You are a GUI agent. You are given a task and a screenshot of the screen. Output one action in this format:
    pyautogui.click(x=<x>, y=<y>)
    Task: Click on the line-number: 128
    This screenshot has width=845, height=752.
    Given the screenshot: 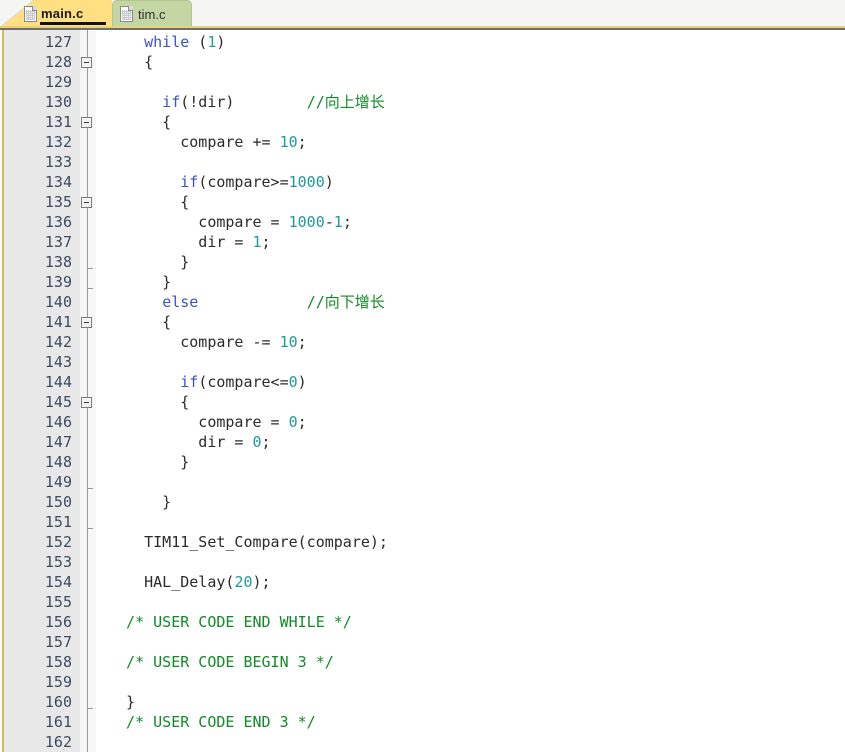 What is the action you would take?
    pyautogui.click(x=58, y=62)
    